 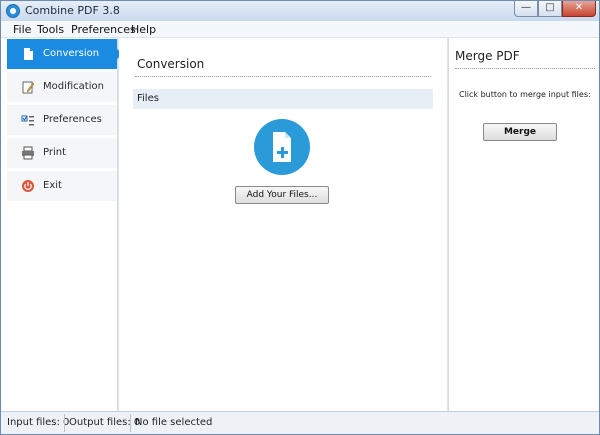 I want to click on merge-panel-title: Merge PDF, so click(x=487, y=56).